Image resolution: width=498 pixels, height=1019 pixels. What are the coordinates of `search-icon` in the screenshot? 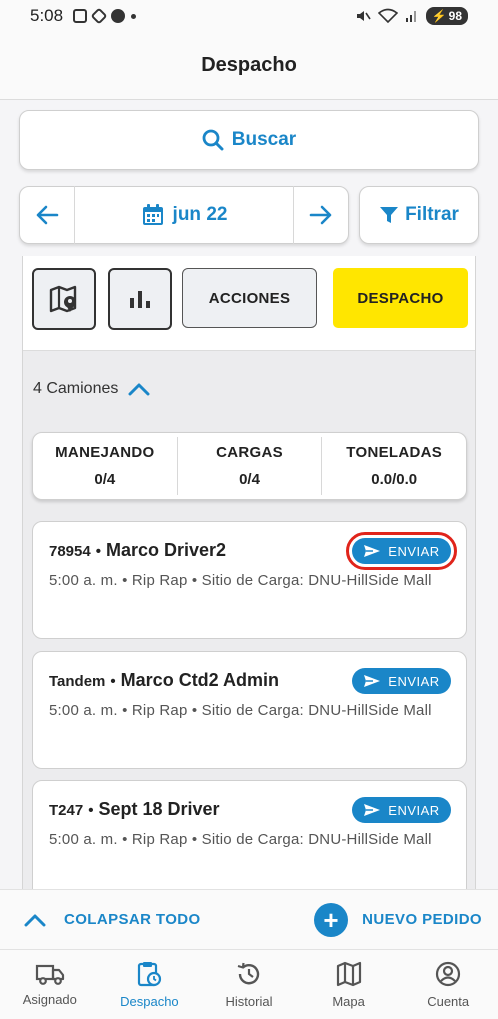 It's located at (213, 140).